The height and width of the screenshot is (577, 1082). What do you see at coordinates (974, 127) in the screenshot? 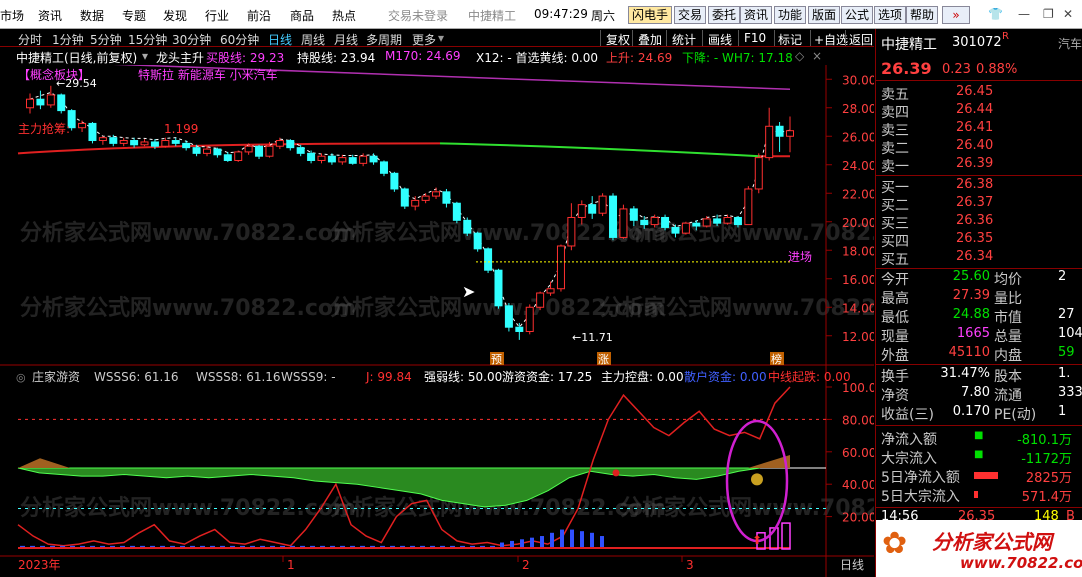
I see `ask-level-price: 26.41` at bounding box center [974, 127].